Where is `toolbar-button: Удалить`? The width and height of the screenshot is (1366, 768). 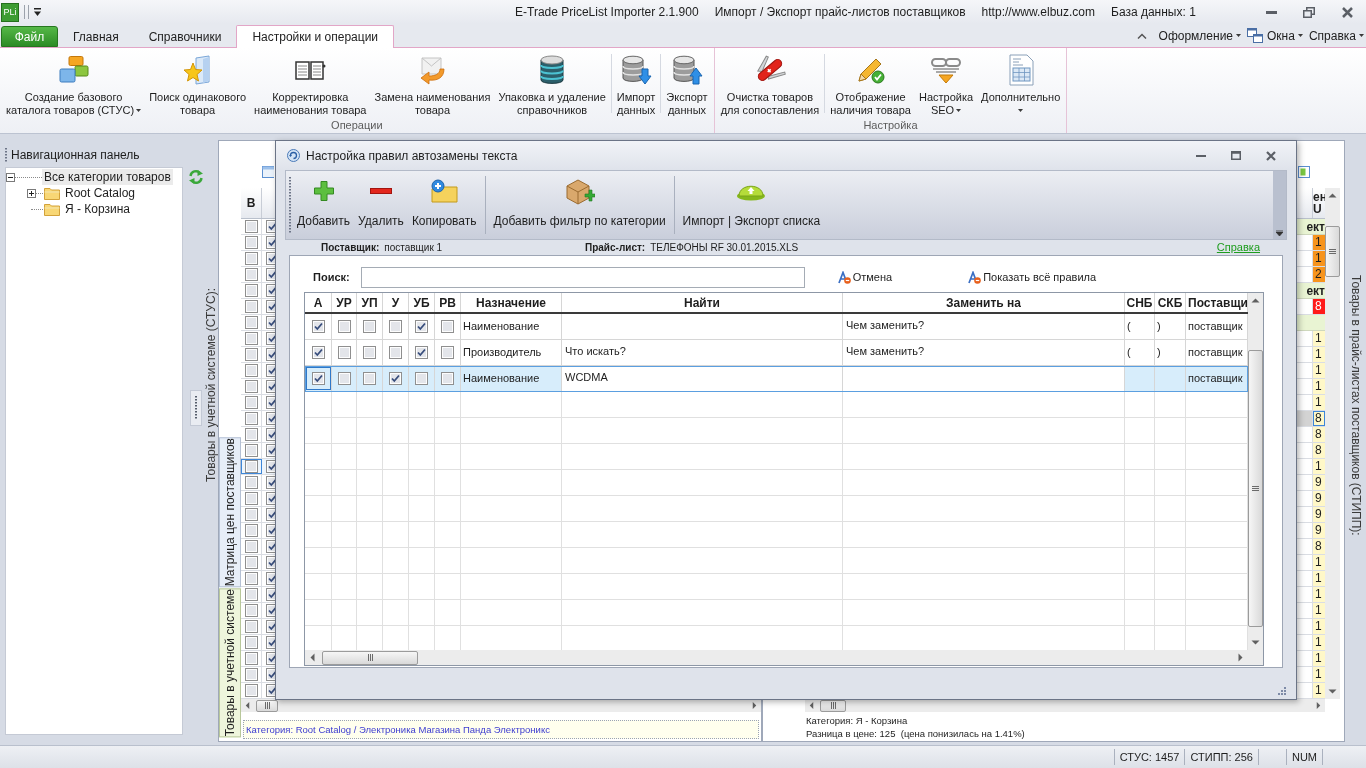 toolbar-button: Удалить is located at coordinates (381, 205).